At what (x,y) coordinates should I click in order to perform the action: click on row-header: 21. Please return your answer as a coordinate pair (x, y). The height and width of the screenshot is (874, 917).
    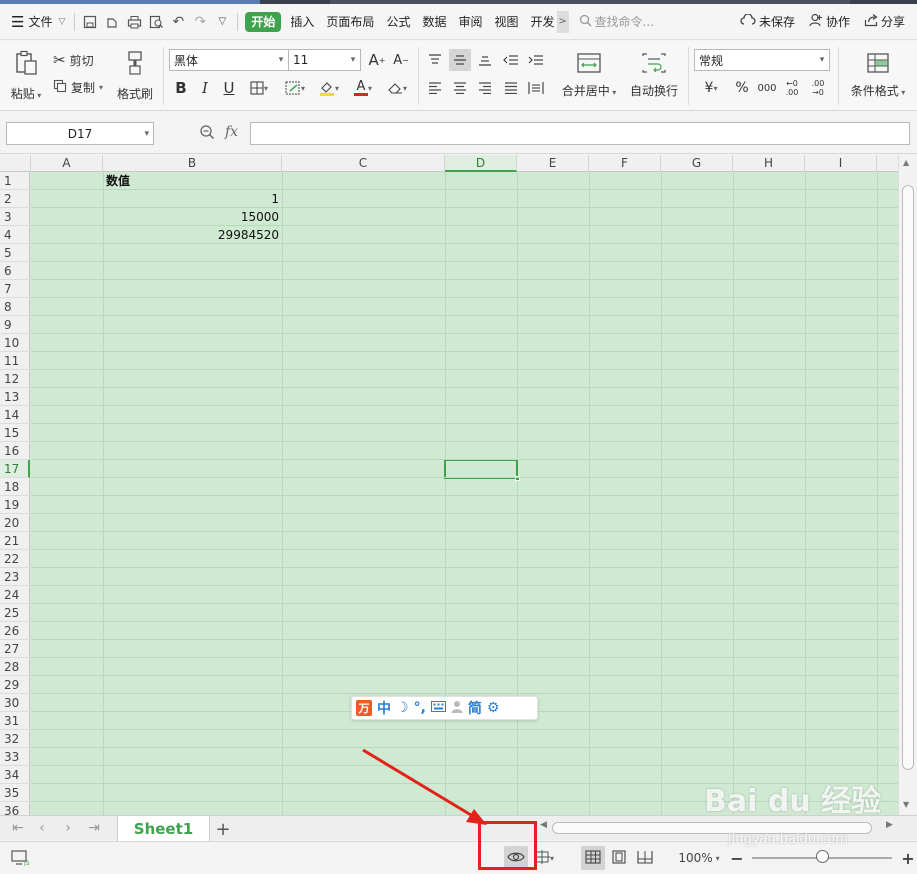
    Looking at the image, I should click on (15, 541).